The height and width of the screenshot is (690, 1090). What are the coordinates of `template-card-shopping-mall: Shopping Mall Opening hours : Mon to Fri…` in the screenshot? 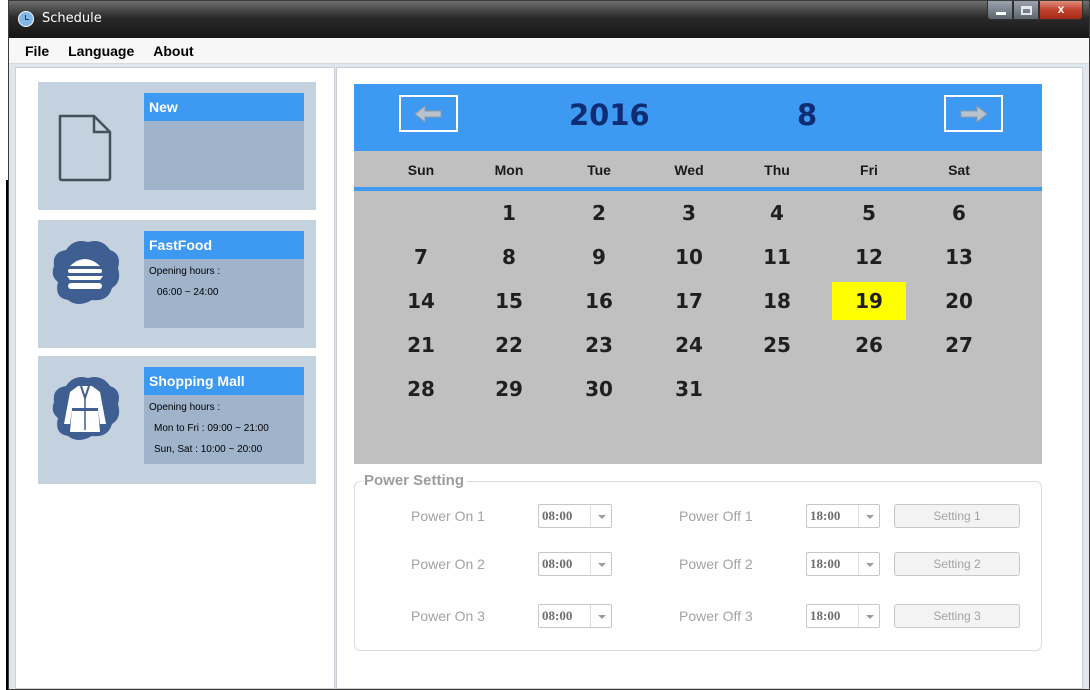 It's located at (177, 420).